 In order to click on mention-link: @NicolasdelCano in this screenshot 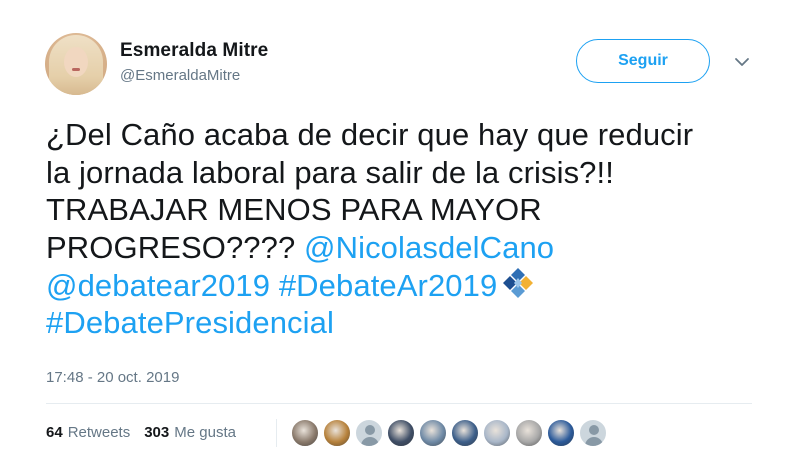, I will do `click(429, 247)`.